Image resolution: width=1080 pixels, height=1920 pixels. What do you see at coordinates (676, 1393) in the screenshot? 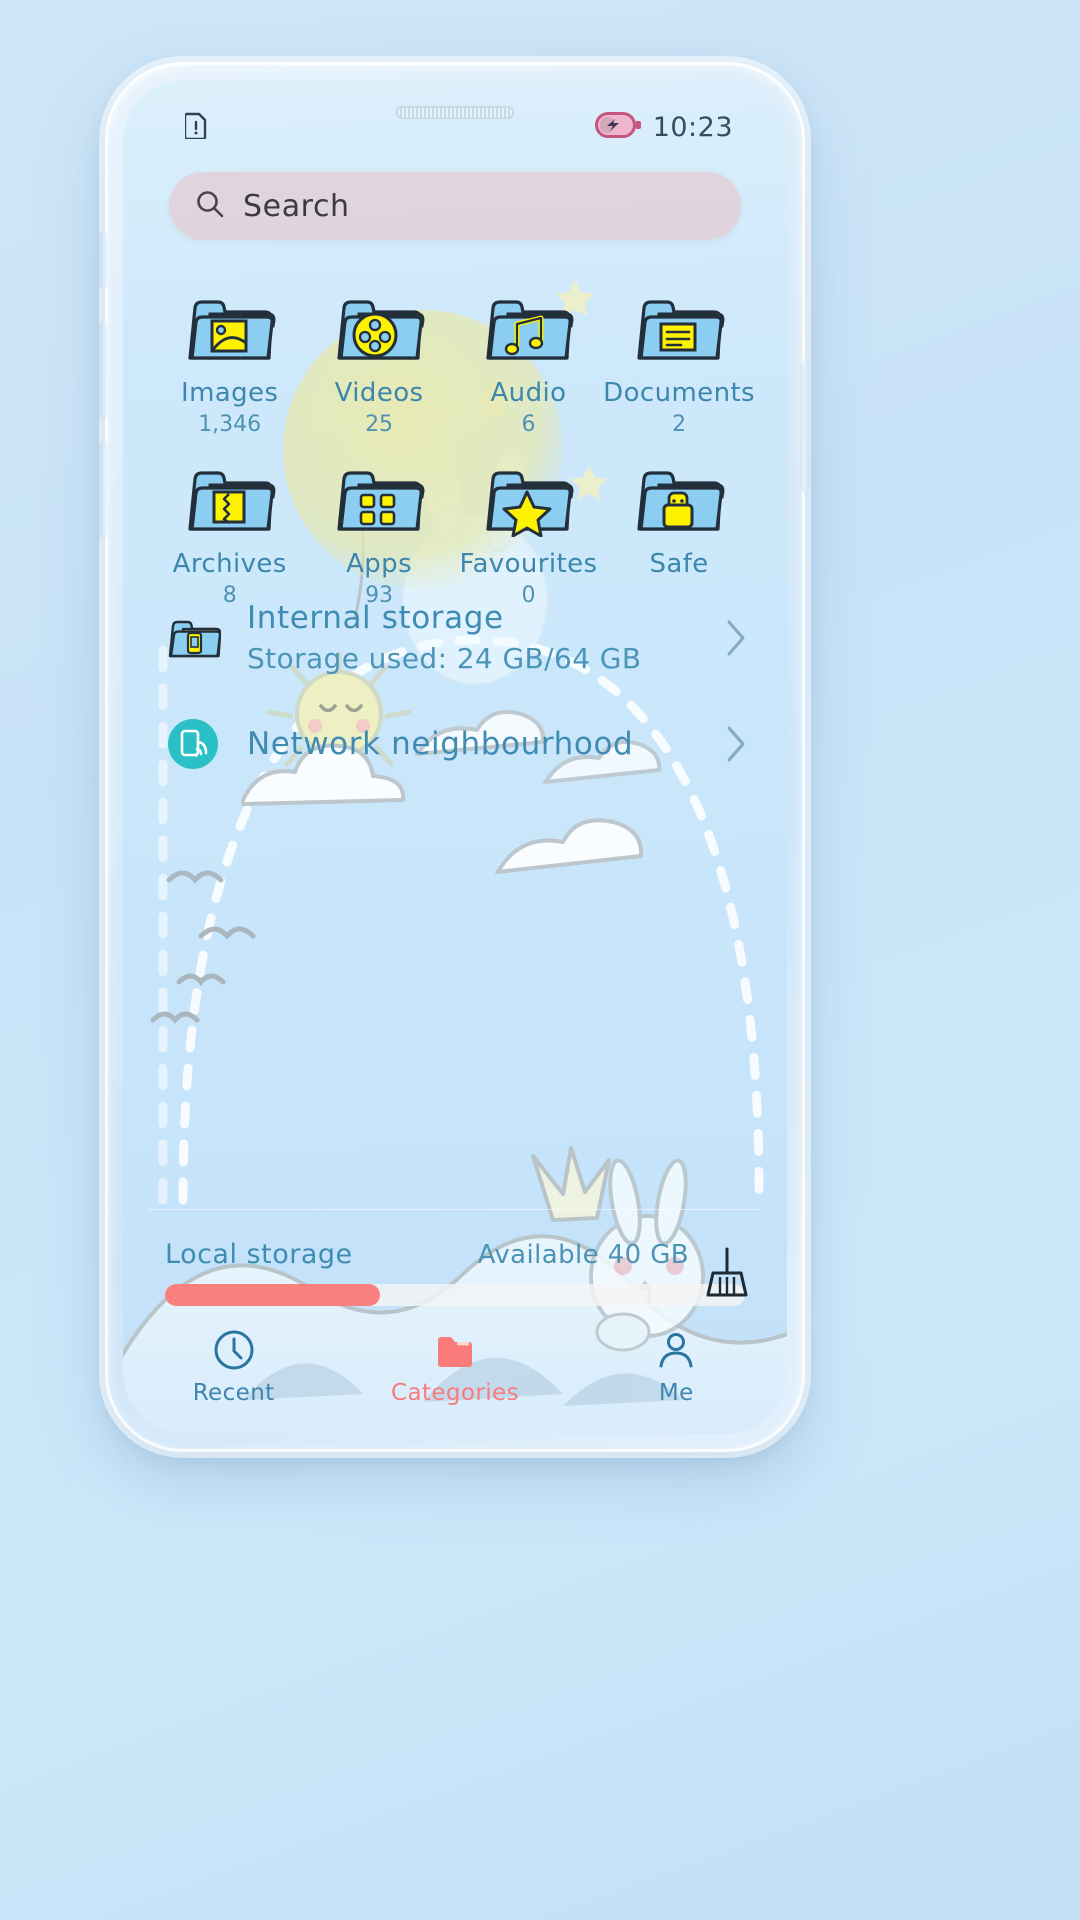
I see `tab-label: Me` at bounding box center [676, 1393].